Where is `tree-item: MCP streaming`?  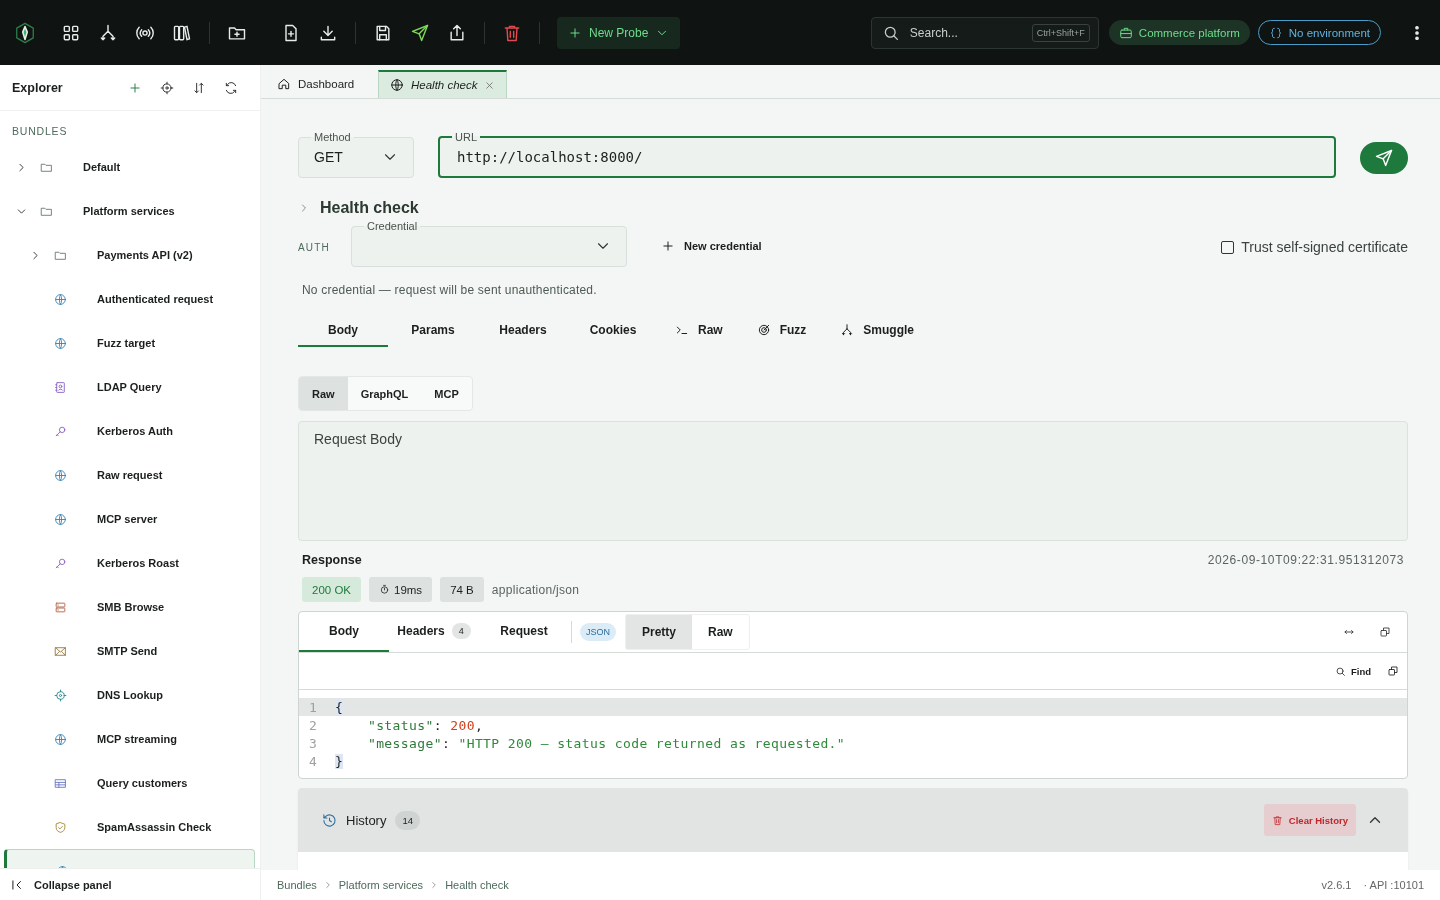
tree-item: MCP streaming is located at coordinates (129, 739).